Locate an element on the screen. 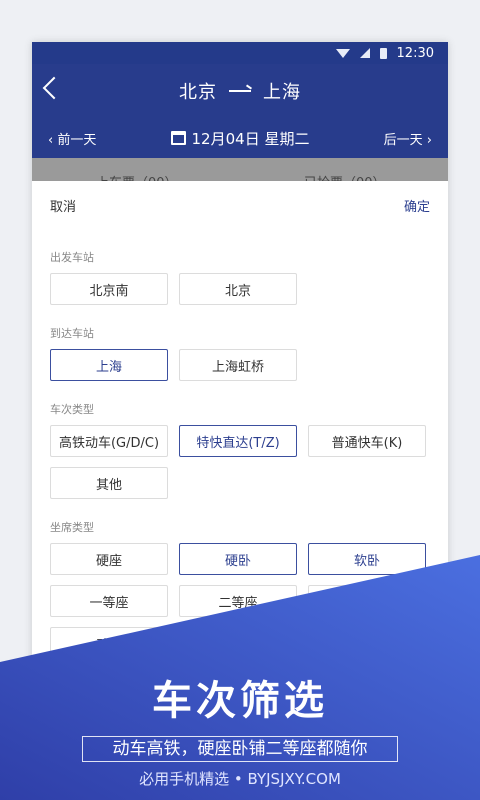  signal-icon is located at coordinates (364, 53).